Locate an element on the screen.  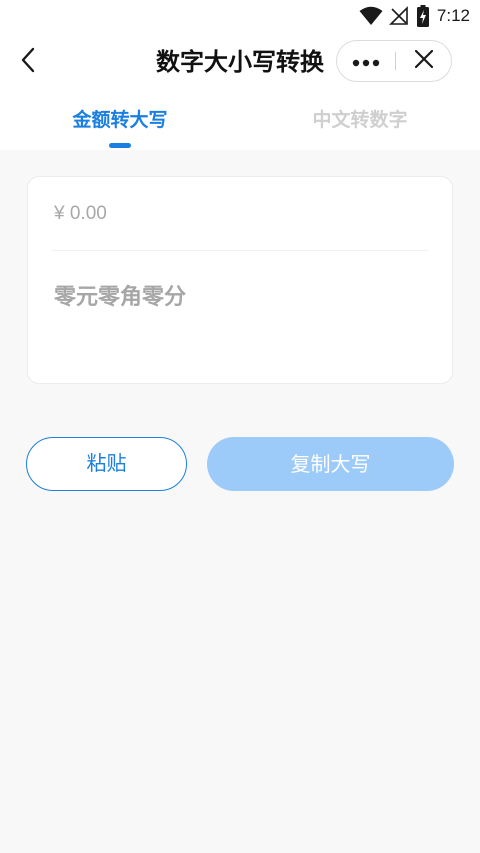
copy-uppercase-button: 复制大写 is located at coordinates (330, 464).